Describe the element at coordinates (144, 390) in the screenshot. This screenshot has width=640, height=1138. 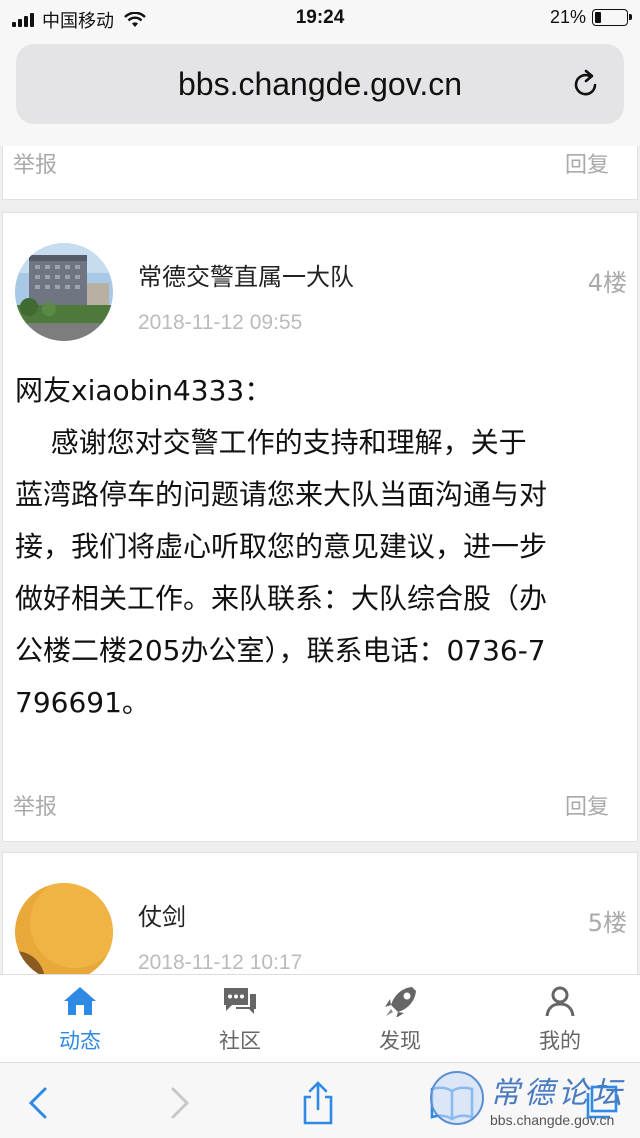
I see `post-line: 网友xiaobin4333：` at that location.